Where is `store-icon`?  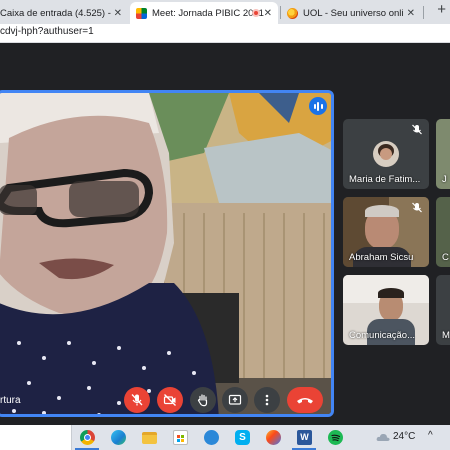 store-icon is located at coordinates (180, 437).